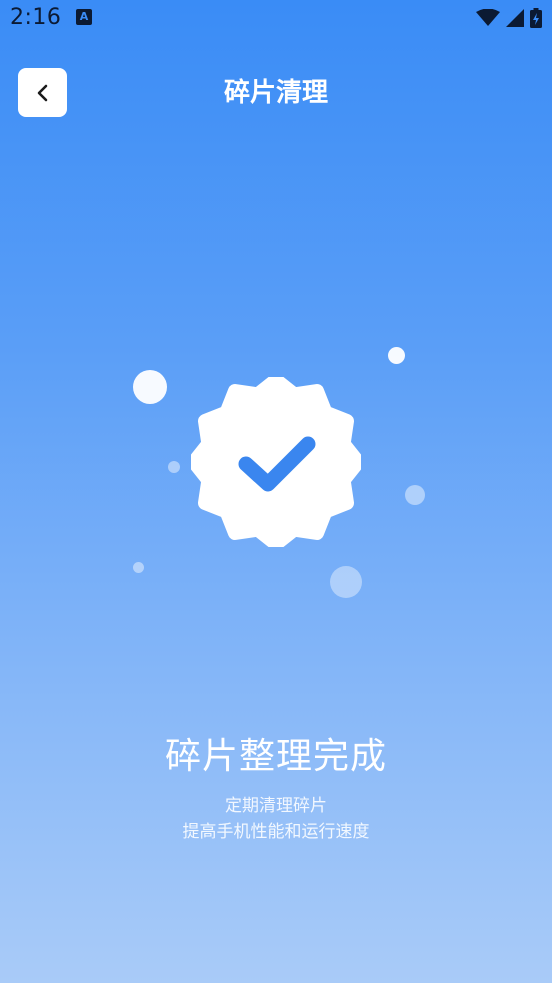 Image resolution: width=552 pixels, height=983 pixels. Describe the element at coordinates (275, 756) in the screenshot. I see `result-title: 碎片整理完成` at that location.